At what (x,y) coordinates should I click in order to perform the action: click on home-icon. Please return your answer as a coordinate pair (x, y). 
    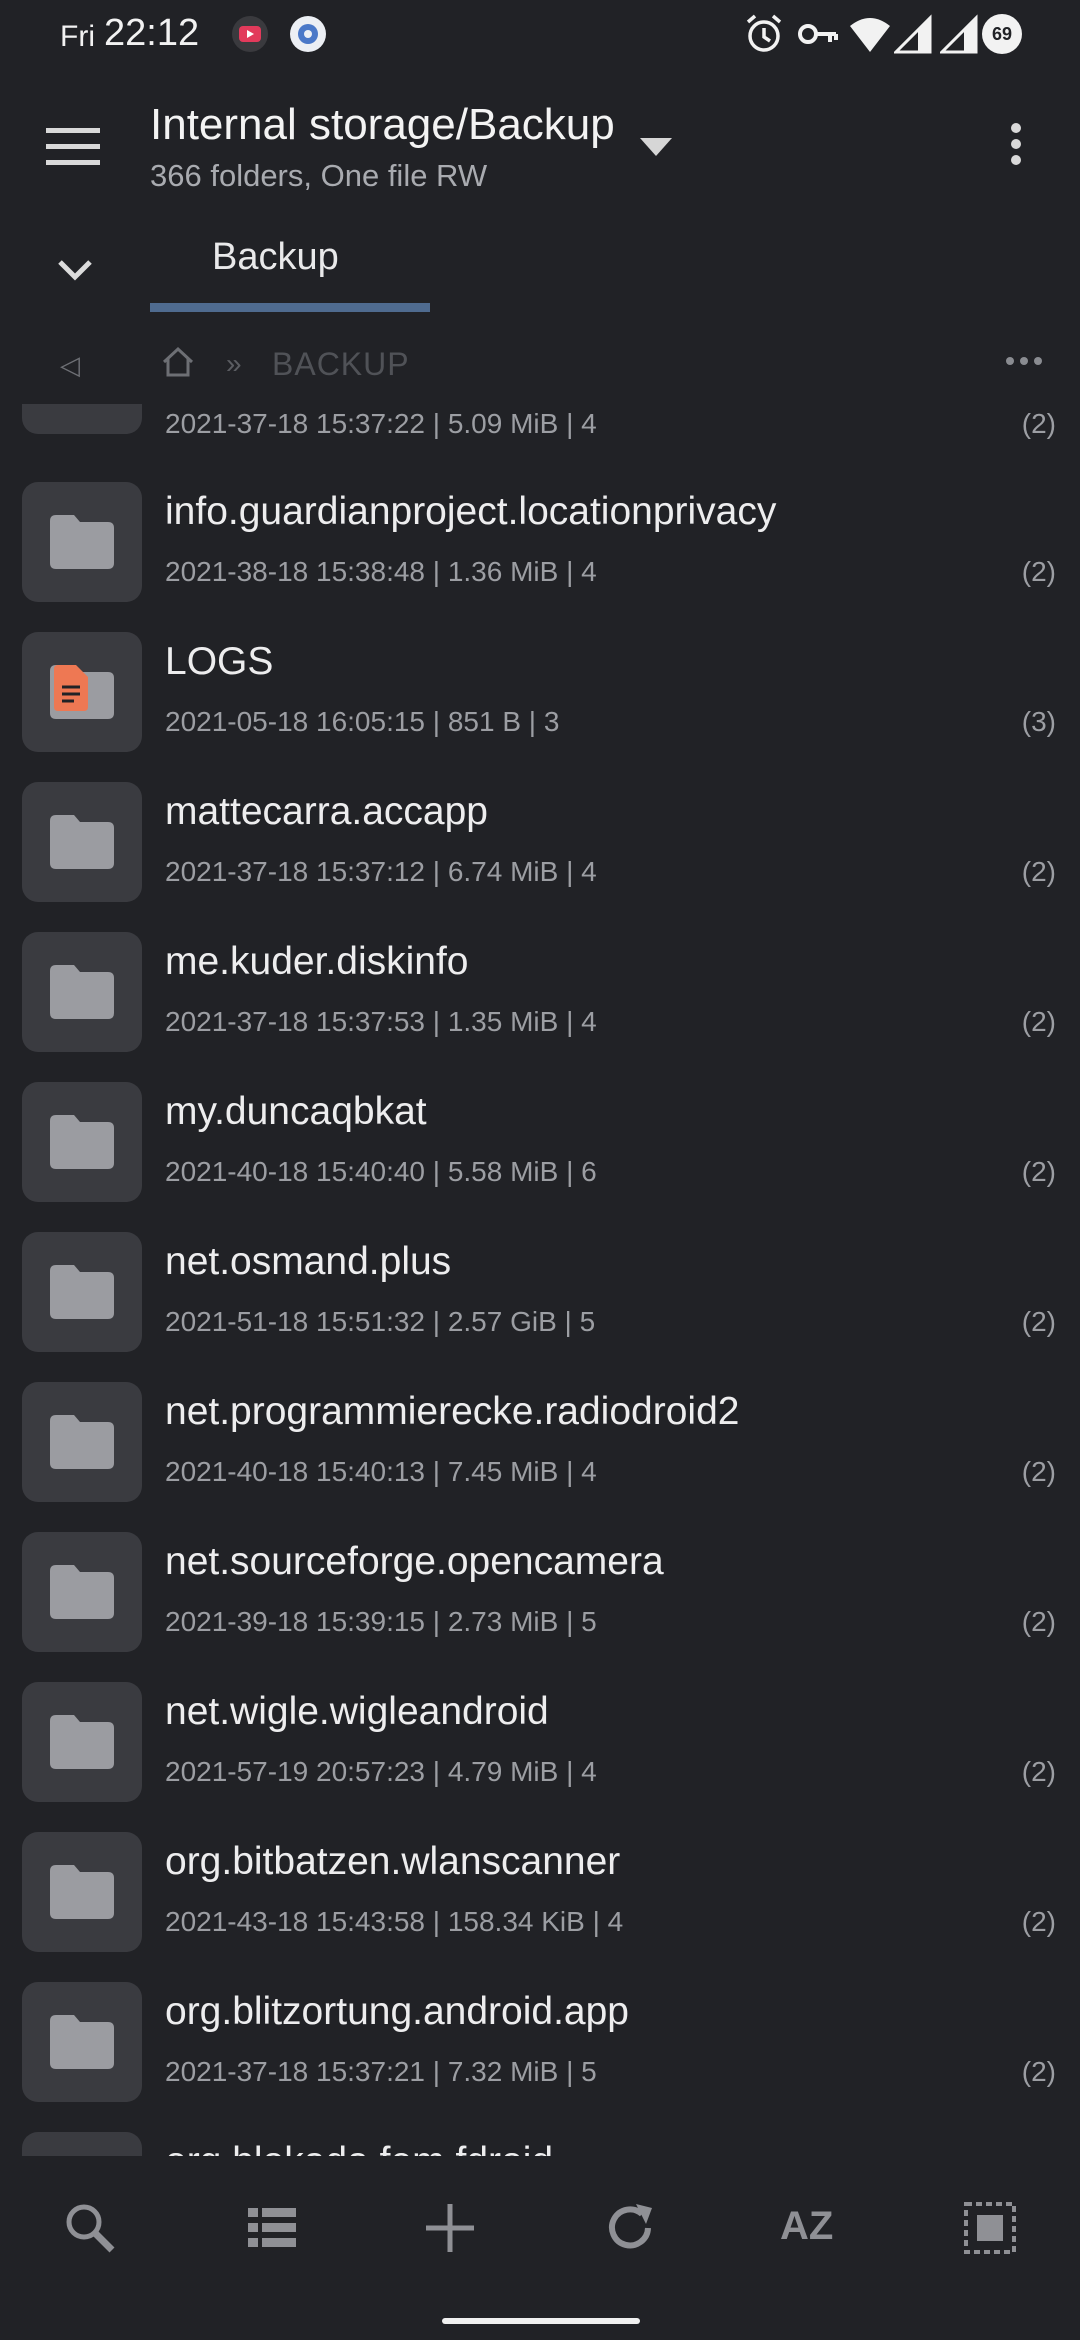
    Looking at the image, I should click on (178, 362).